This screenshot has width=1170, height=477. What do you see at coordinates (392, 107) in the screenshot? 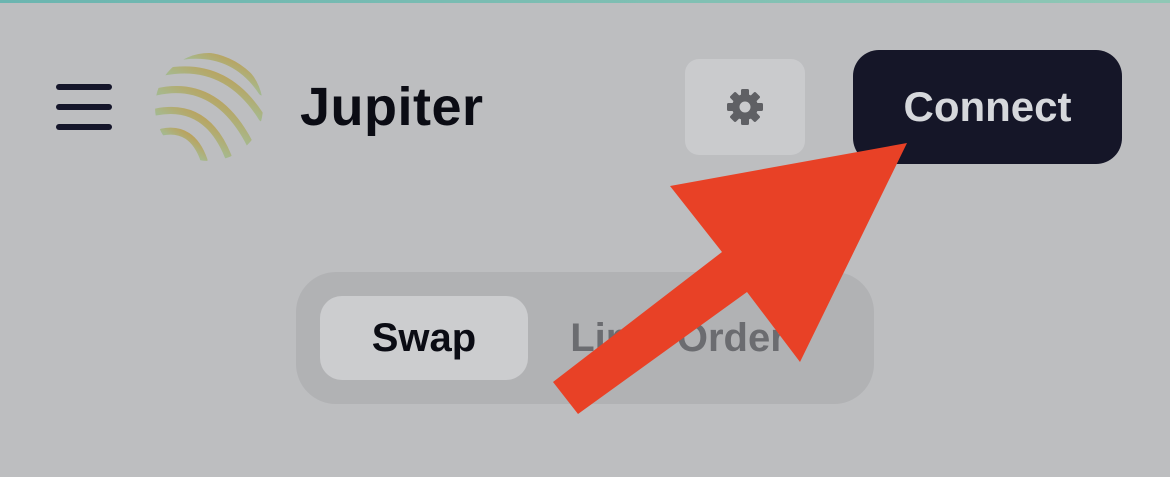
I see `brand-name: Jupiter` at bounding box center [392, 107].